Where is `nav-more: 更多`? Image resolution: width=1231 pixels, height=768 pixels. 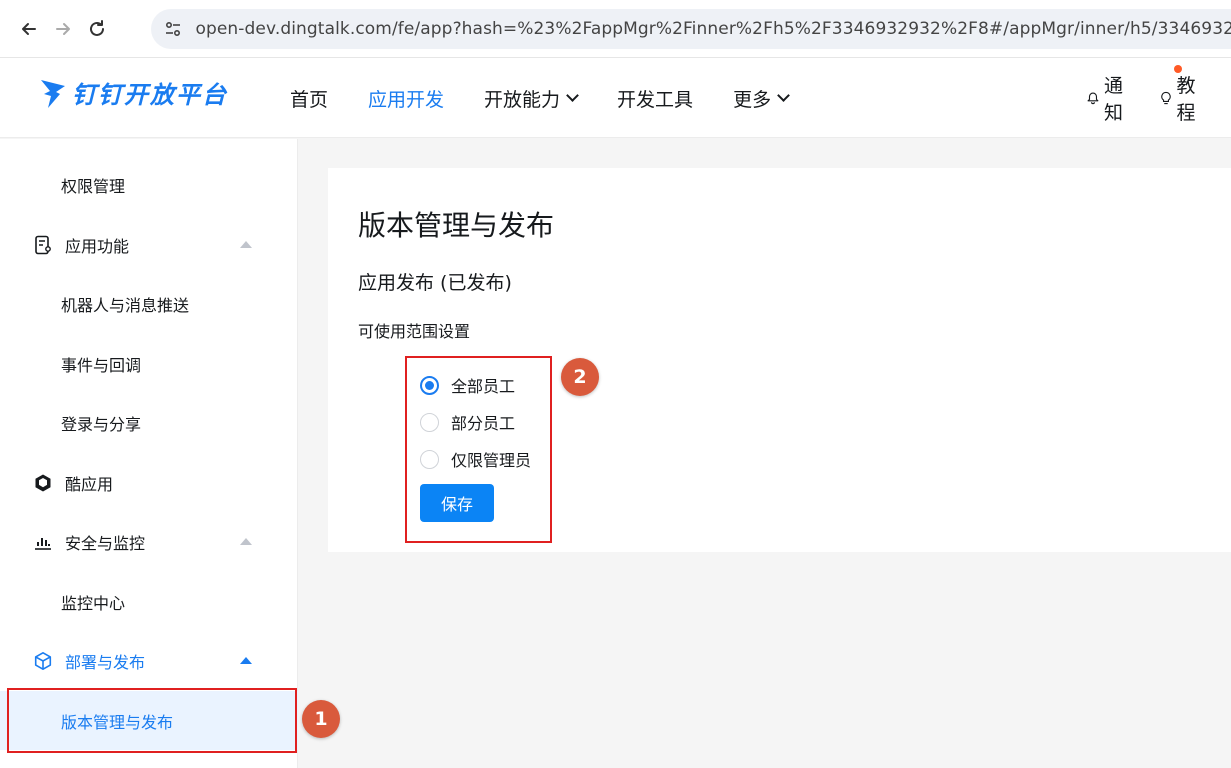
nav-more: 更多 is located at coordinates (761, 98).